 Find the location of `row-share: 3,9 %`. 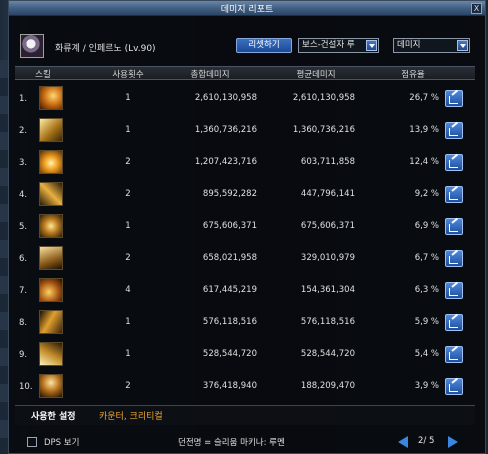

row-share: 3,9 % is located at coordinates (426, 386).